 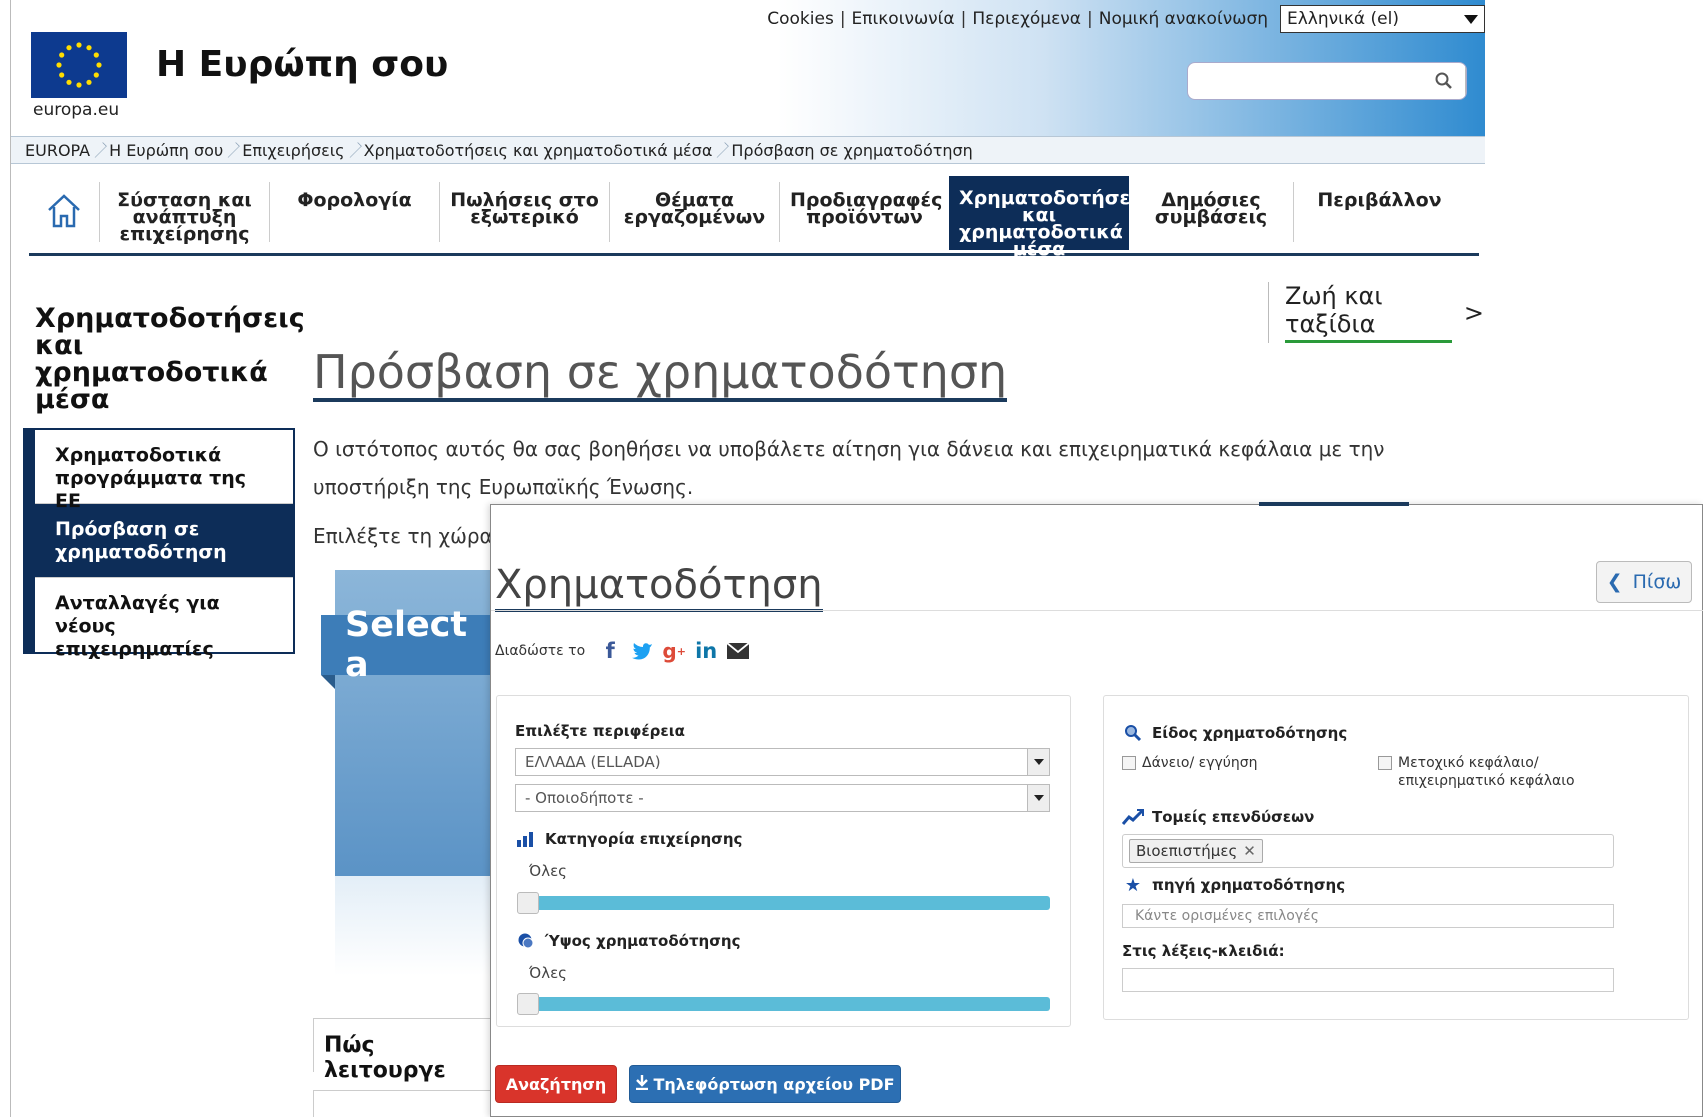 What do you see at coordinates (1133, 733) in the screenshot?
I see `magnifier-icon` at bounding box center [1133, 733].